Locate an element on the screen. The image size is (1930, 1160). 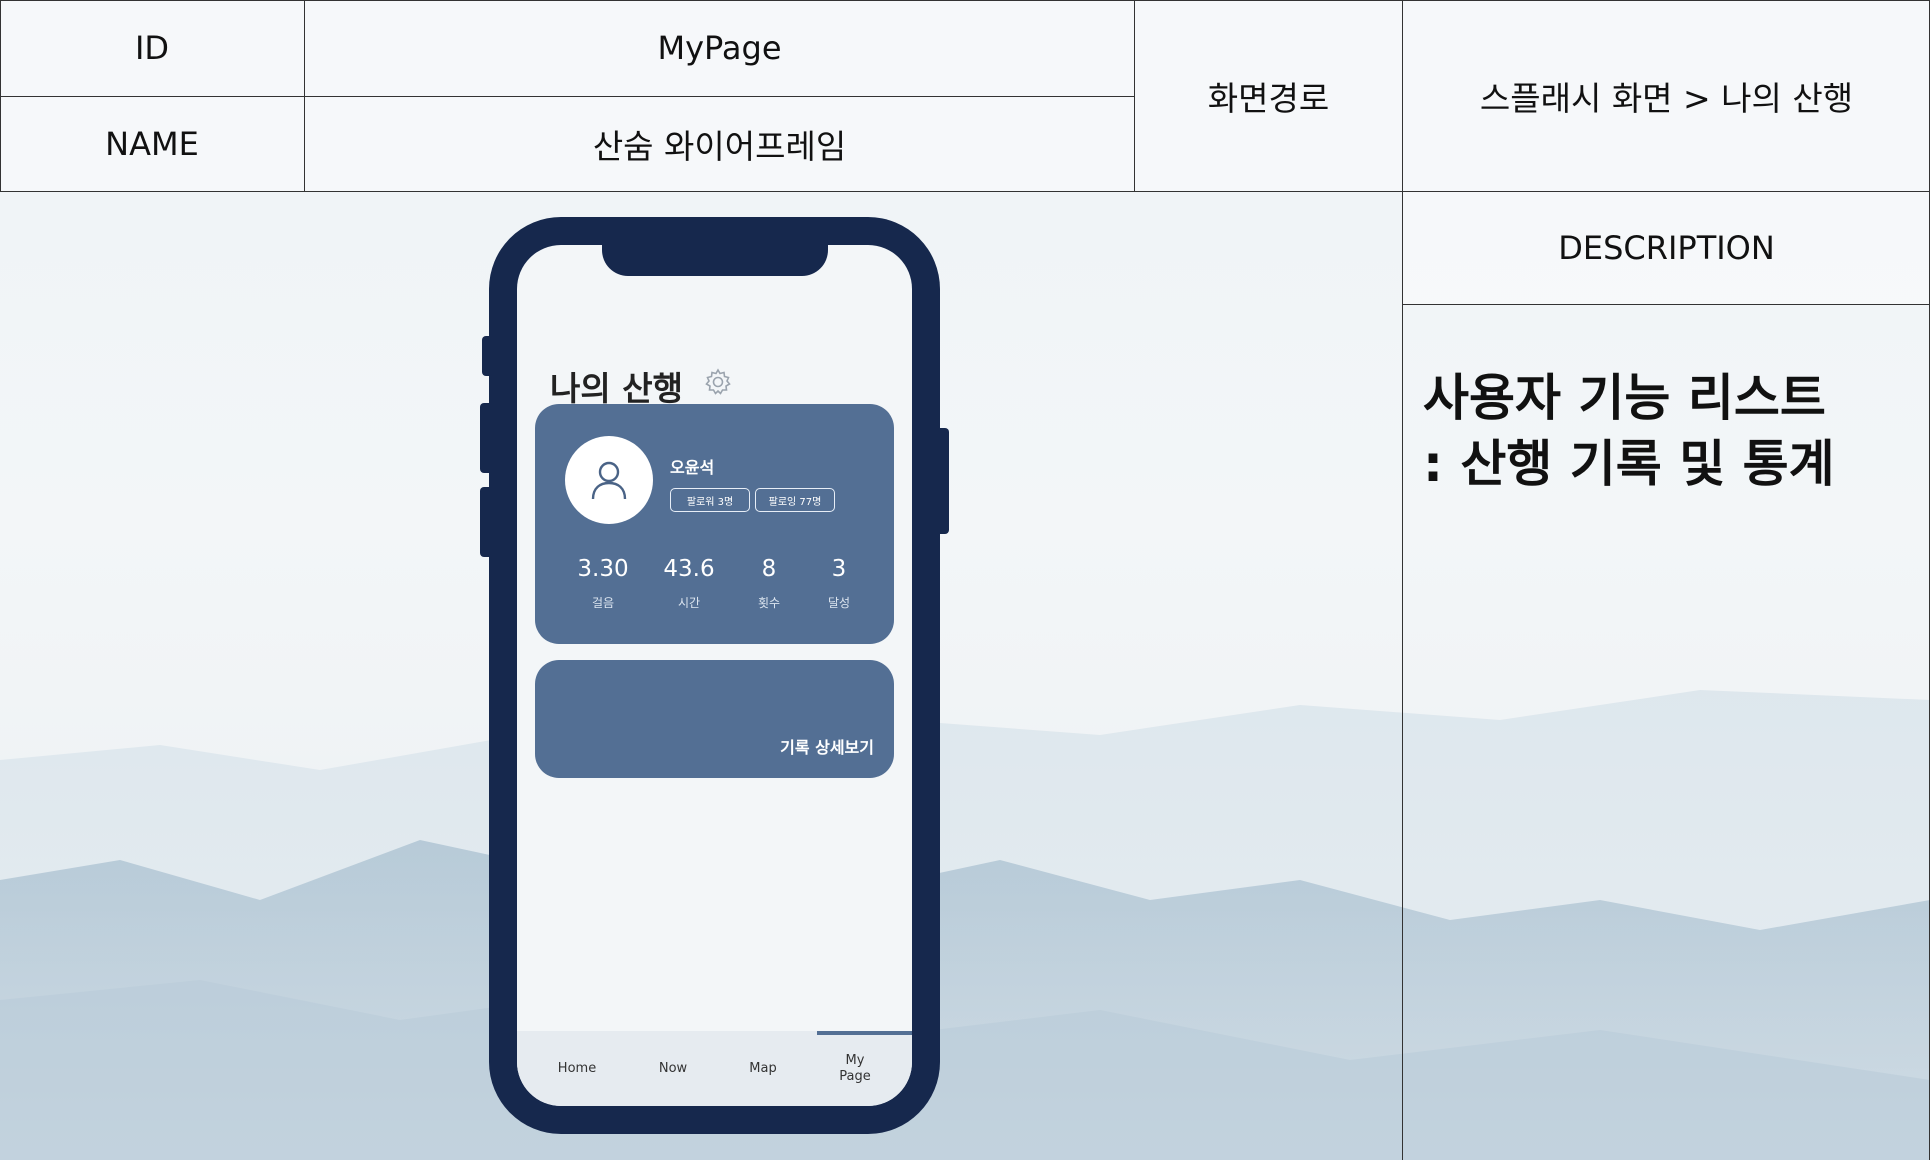
page-title: 나의 산행 is located at coordinates (616, 388).